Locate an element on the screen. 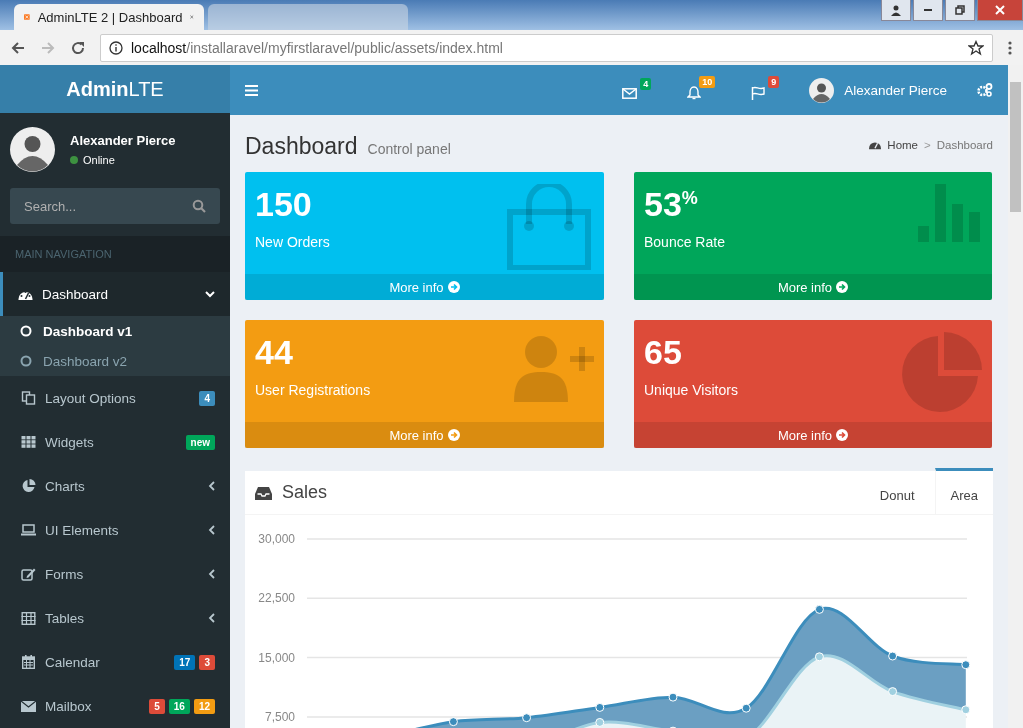 The image size is (1023, 728). back-icon is located at coordinates (18, 47).